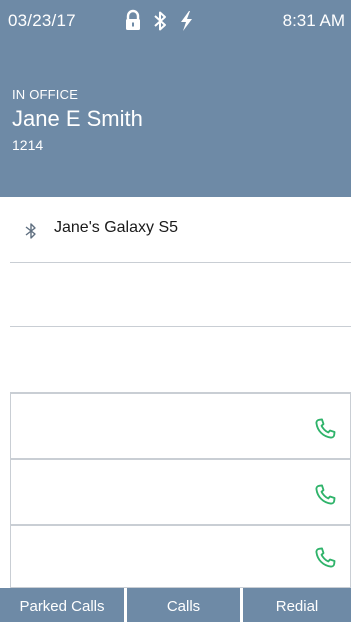 The width and height of the screenshot is (351, 622). I want to click on lock-icon, so click(133, 19).